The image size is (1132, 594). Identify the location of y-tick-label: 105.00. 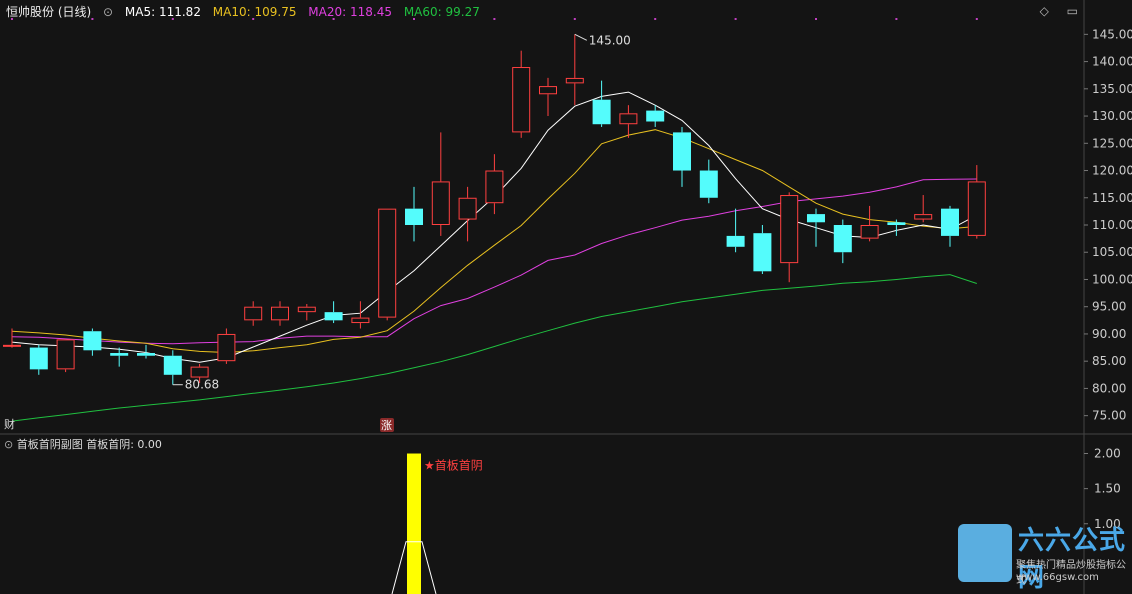
(1112, 252).